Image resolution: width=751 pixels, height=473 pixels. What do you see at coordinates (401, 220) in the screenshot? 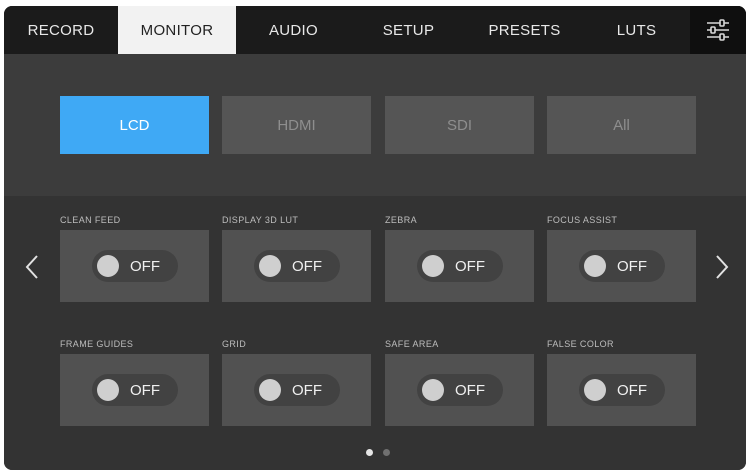
I see `option-label-zebra: ZEBRA` at bounding box center [401, 220].